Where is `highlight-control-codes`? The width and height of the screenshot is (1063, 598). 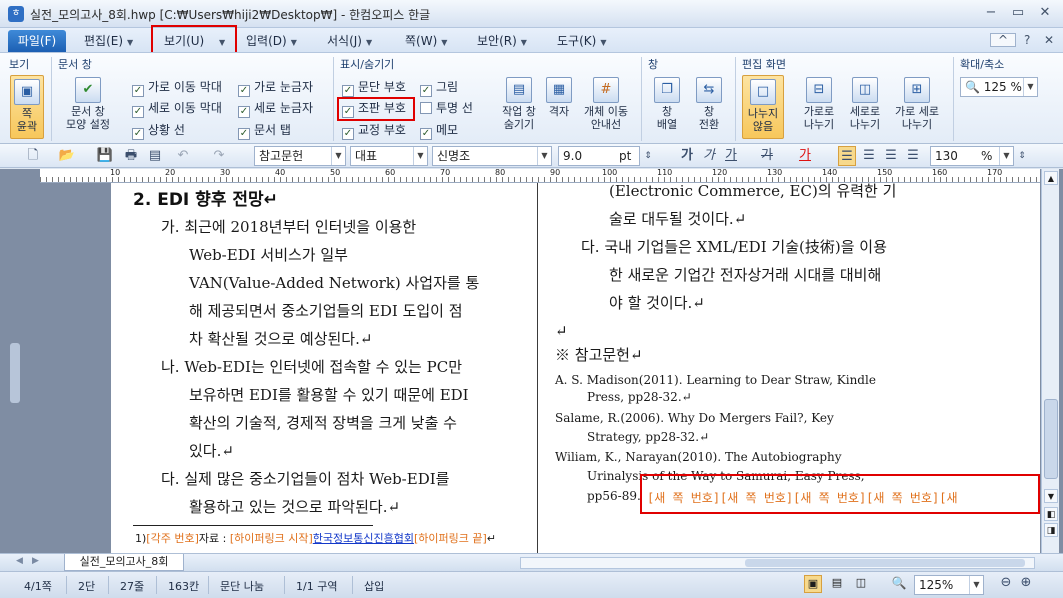
highlight-control-codes is located at coordinates (376, 109).